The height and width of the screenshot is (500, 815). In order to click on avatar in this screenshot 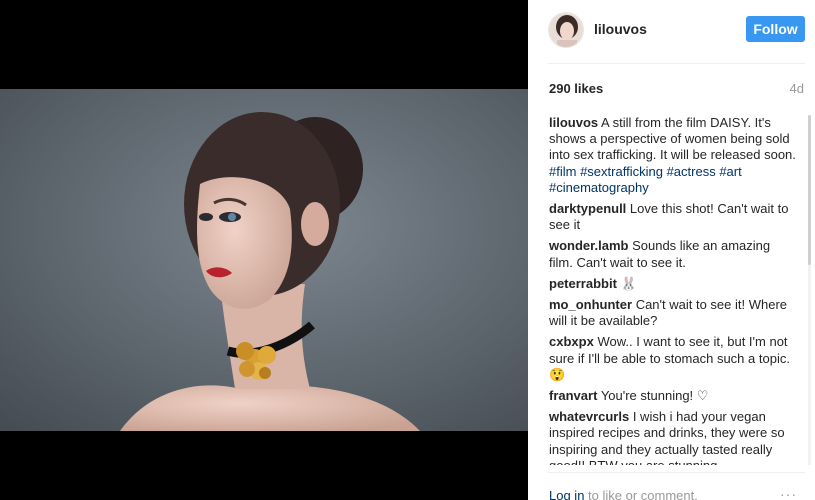, I will do `click(566, 30)`.